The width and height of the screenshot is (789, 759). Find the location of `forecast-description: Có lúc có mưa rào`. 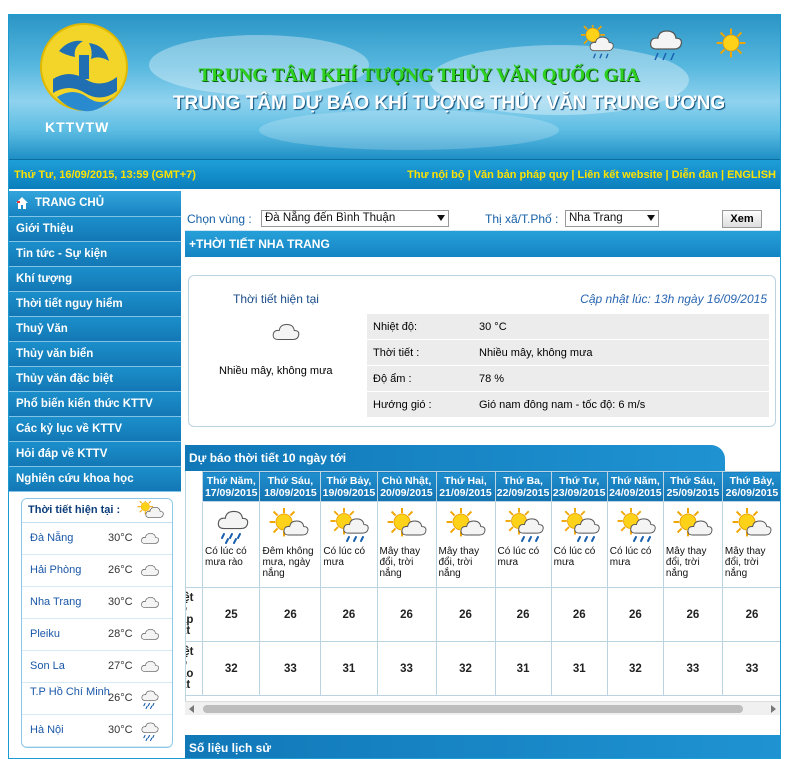

forecast-description: Có lúc có mưa rào is located at coordinates (226, 557).